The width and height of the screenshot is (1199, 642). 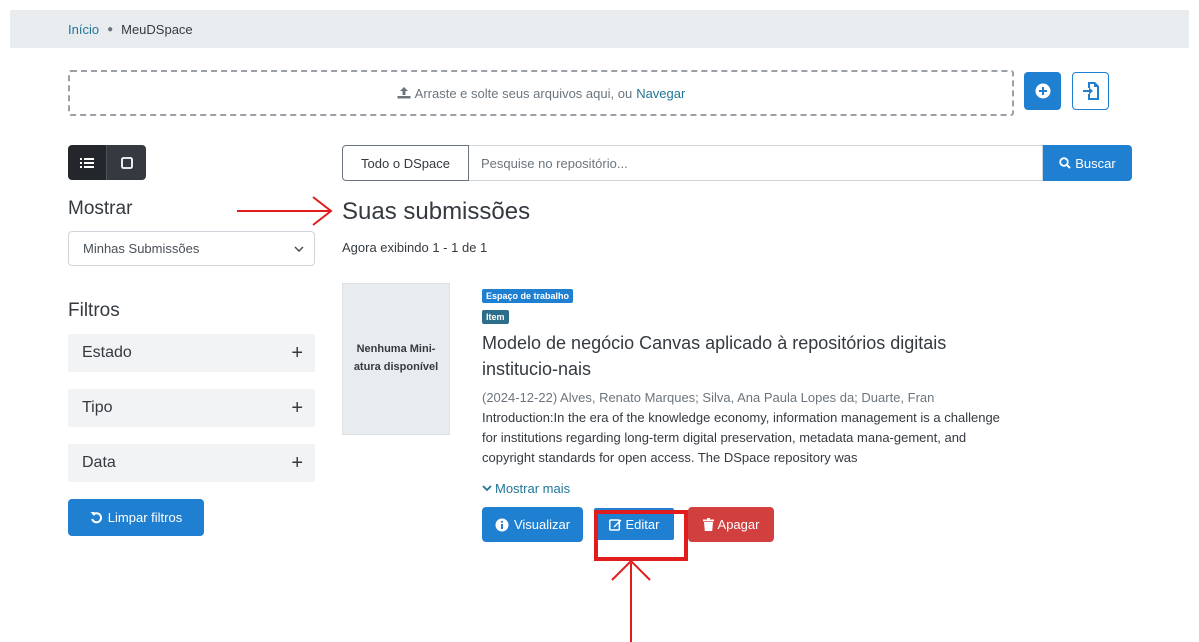 I want to click on info-circle-icon, so click(x=502, y=524).